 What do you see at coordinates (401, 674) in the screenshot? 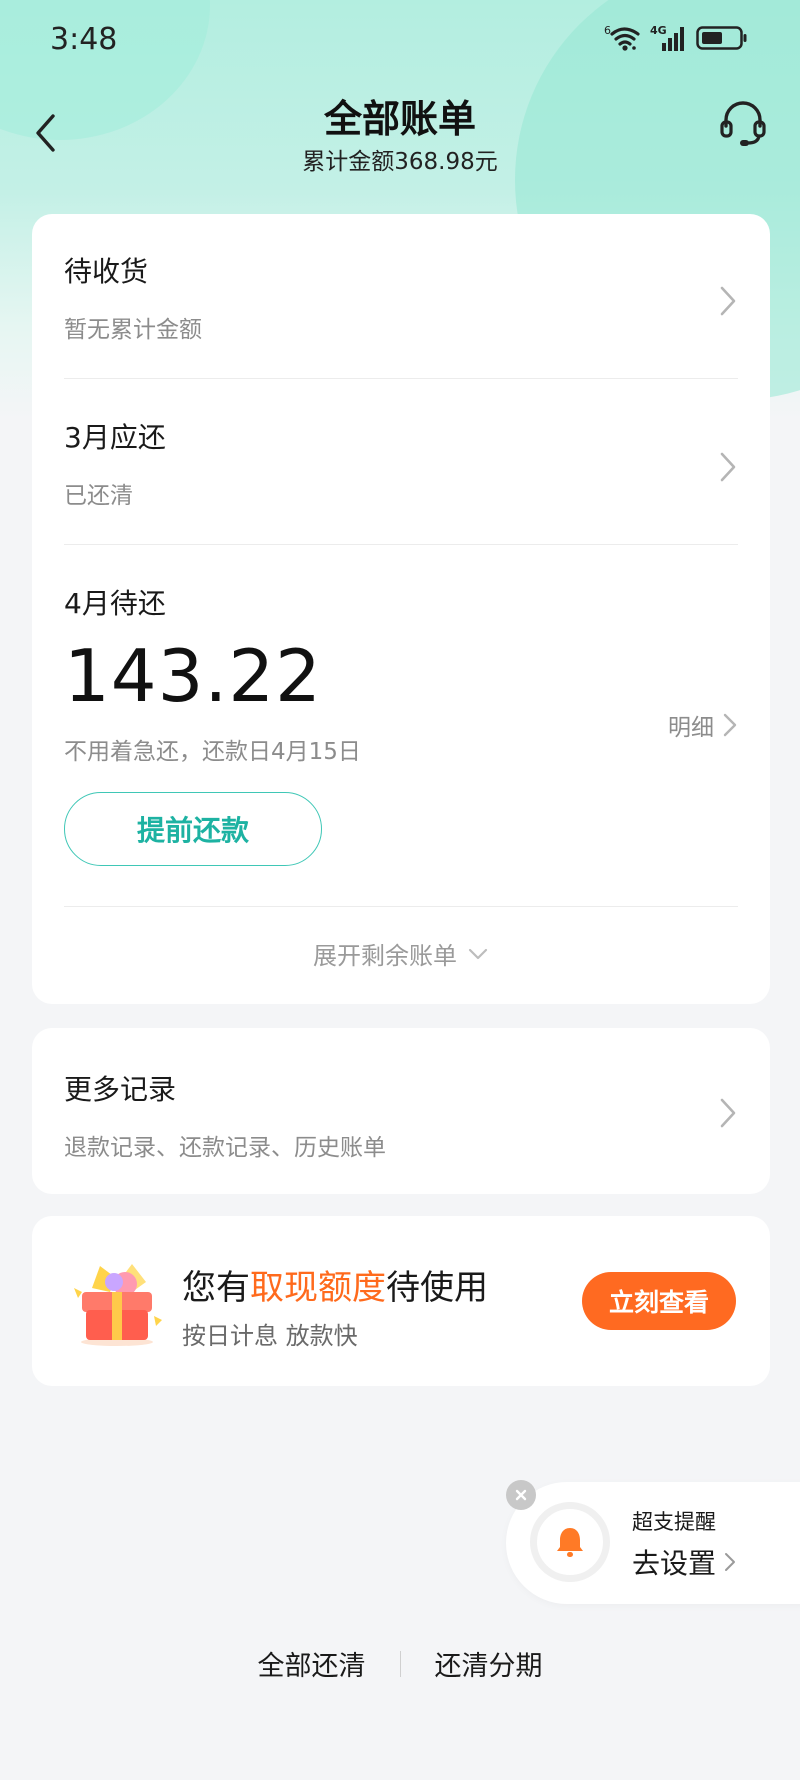
I see `april-bill-section: 4月待还 143.22 不用着急还，还款日4月15日` at bounding box center [401, 674].